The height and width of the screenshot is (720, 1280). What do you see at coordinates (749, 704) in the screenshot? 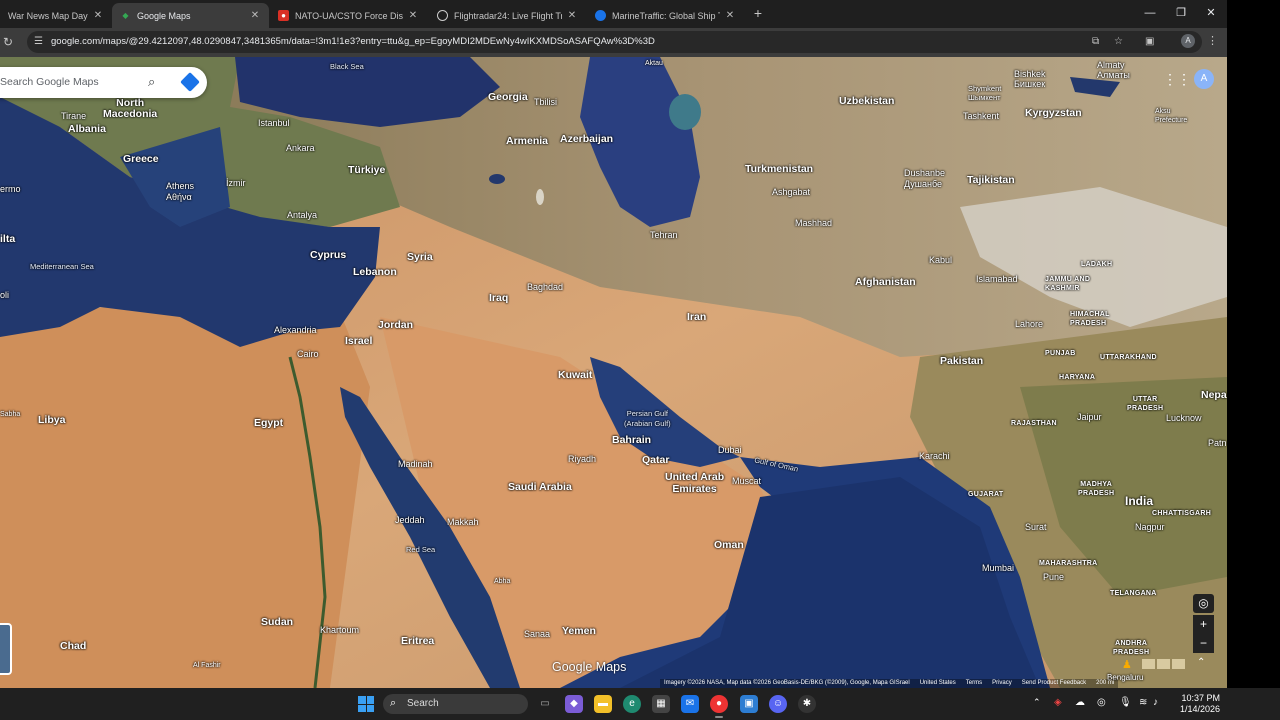
I see `app-icon: ▣` at bounding box center [749, 704].